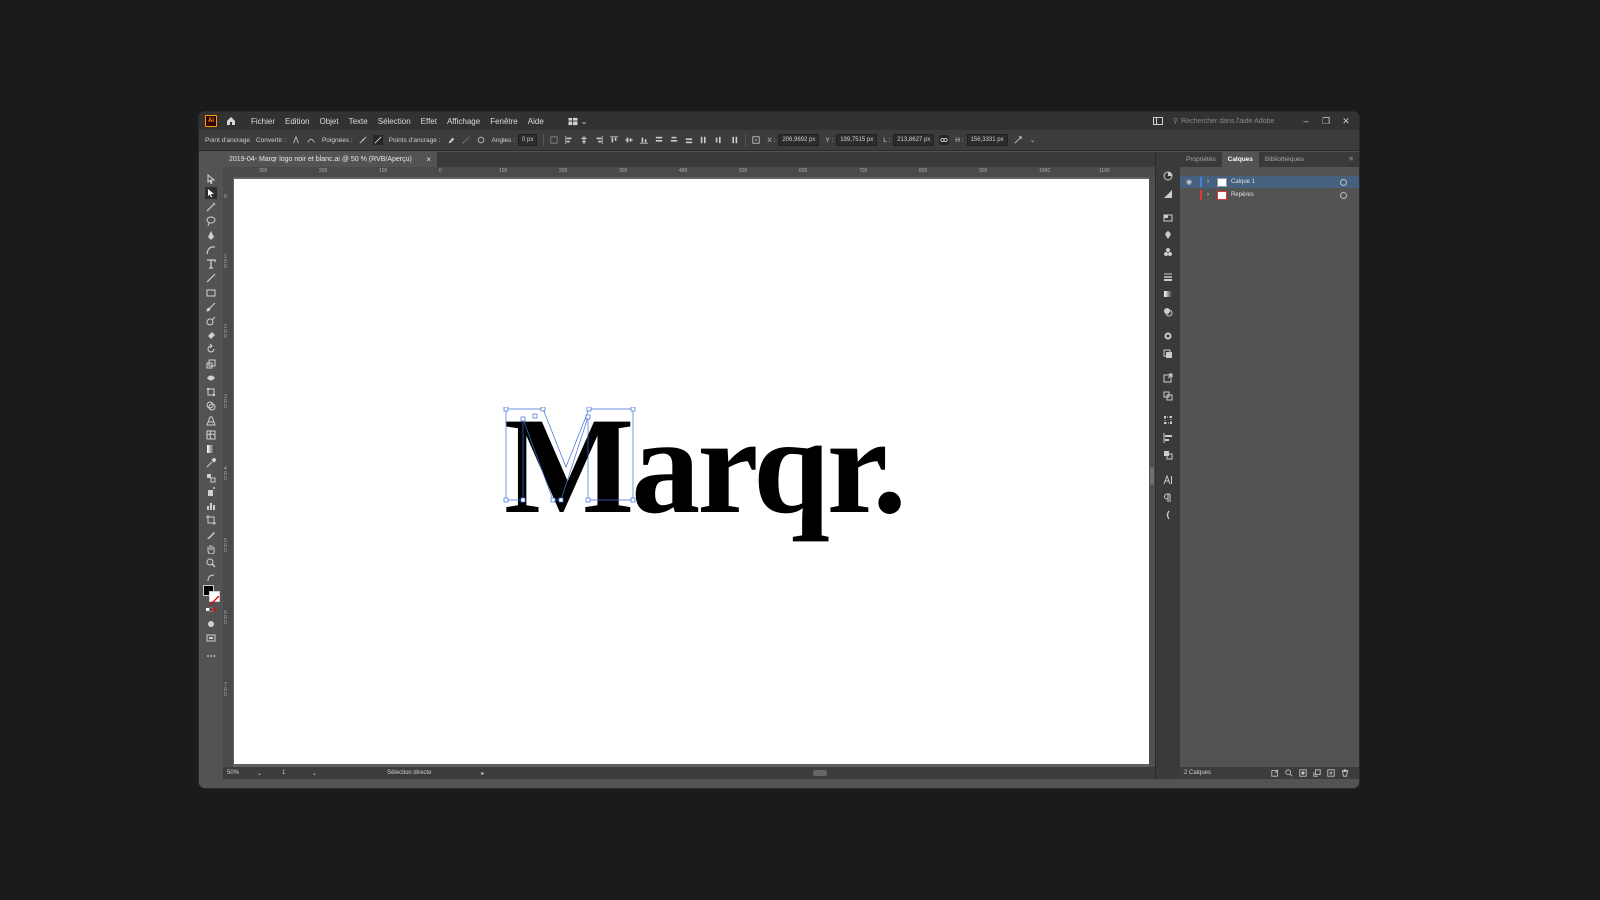  What do you see at coordinates (1168, 233) in the screenshot?
I see `brushes-icon` at bounding box center [1168, 233].